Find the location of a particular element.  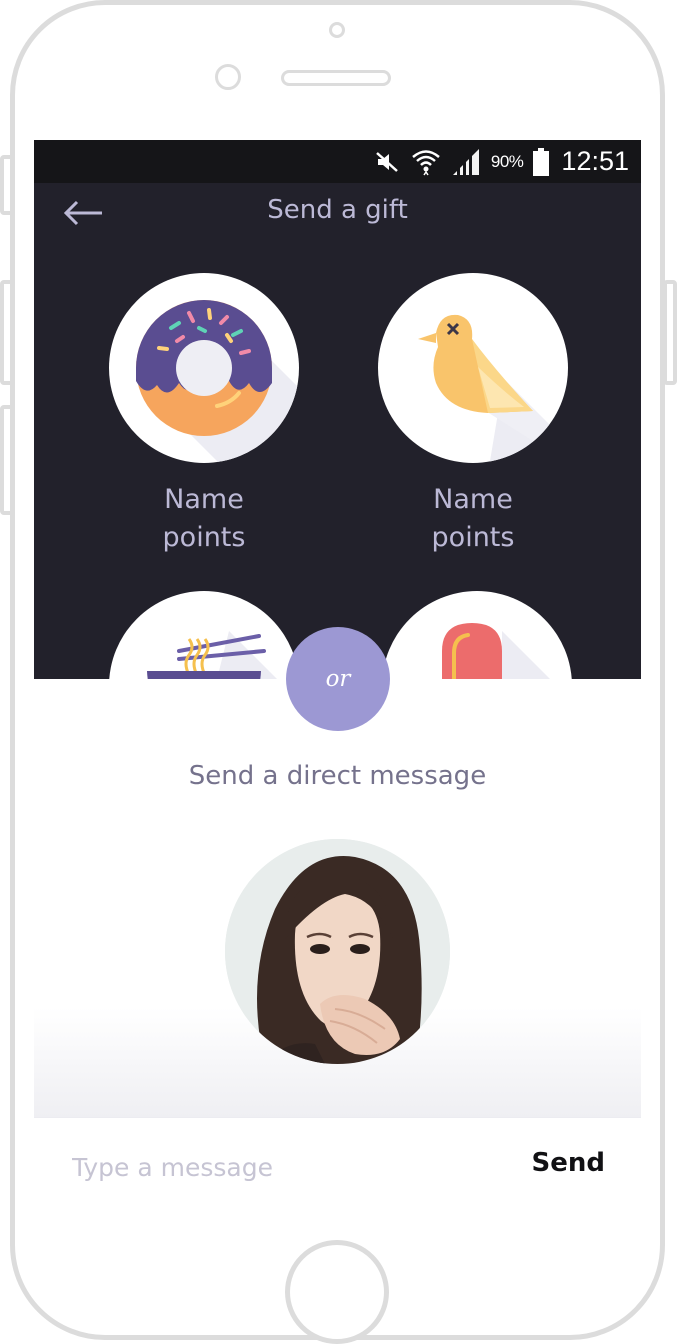

side-button-volume-up is located at coordinates (7, 332).